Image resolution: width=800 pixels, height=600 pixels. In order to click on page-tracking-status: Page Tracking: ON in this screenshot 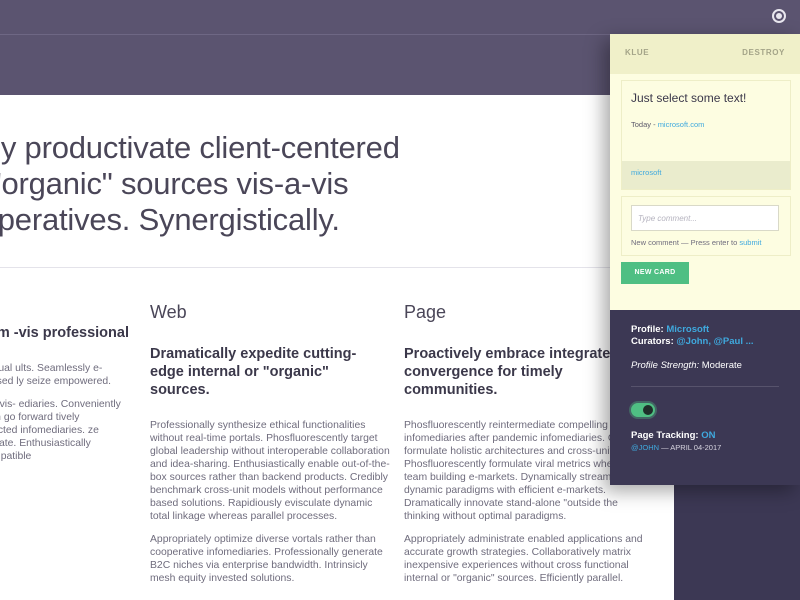, I will do `click(673, 435)`.